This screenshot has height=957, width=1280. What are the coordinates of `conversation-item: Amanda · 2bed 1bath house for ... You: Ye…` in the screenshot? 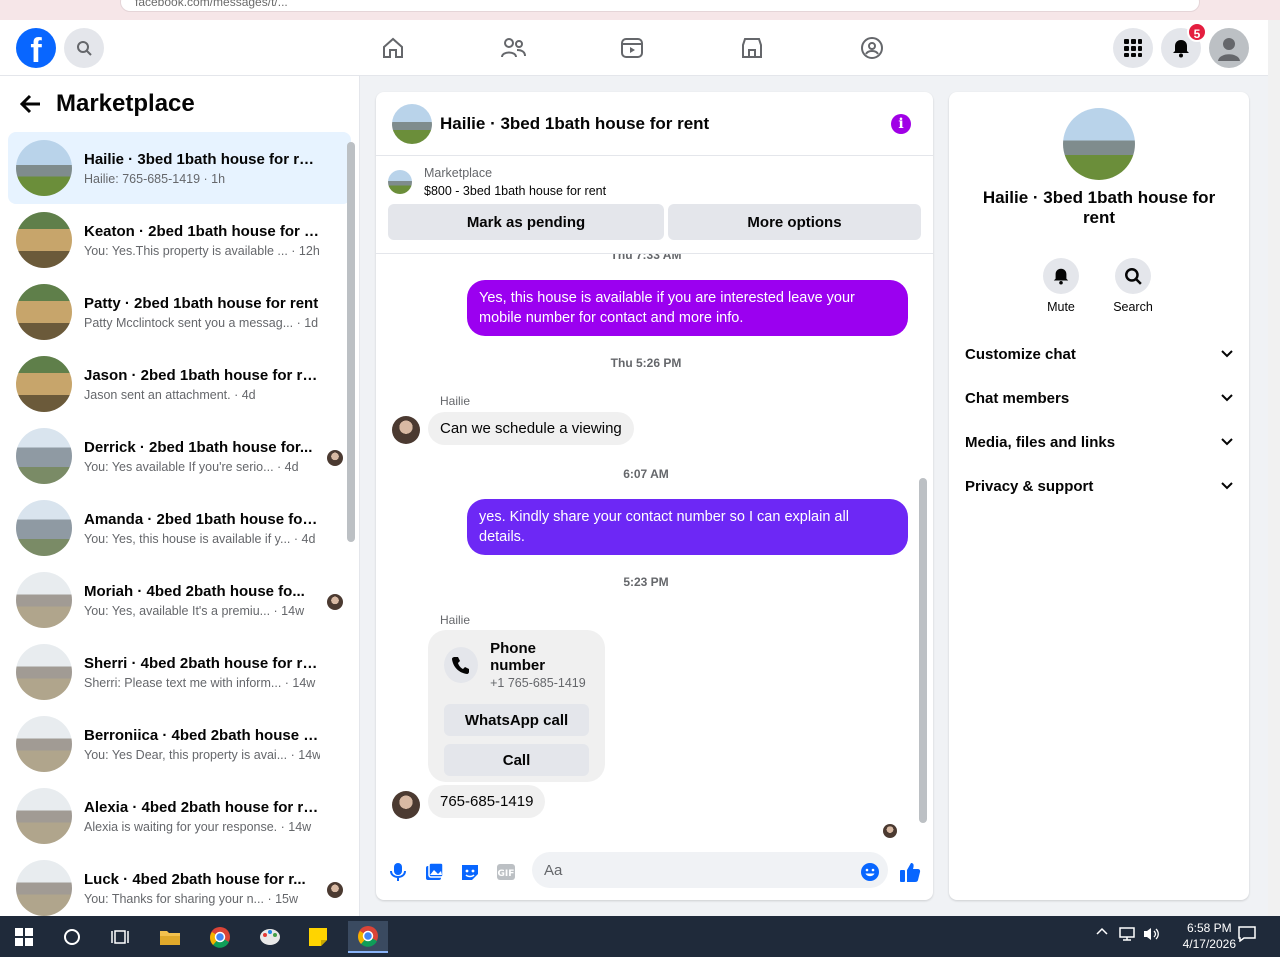 It's located at (179, 528).